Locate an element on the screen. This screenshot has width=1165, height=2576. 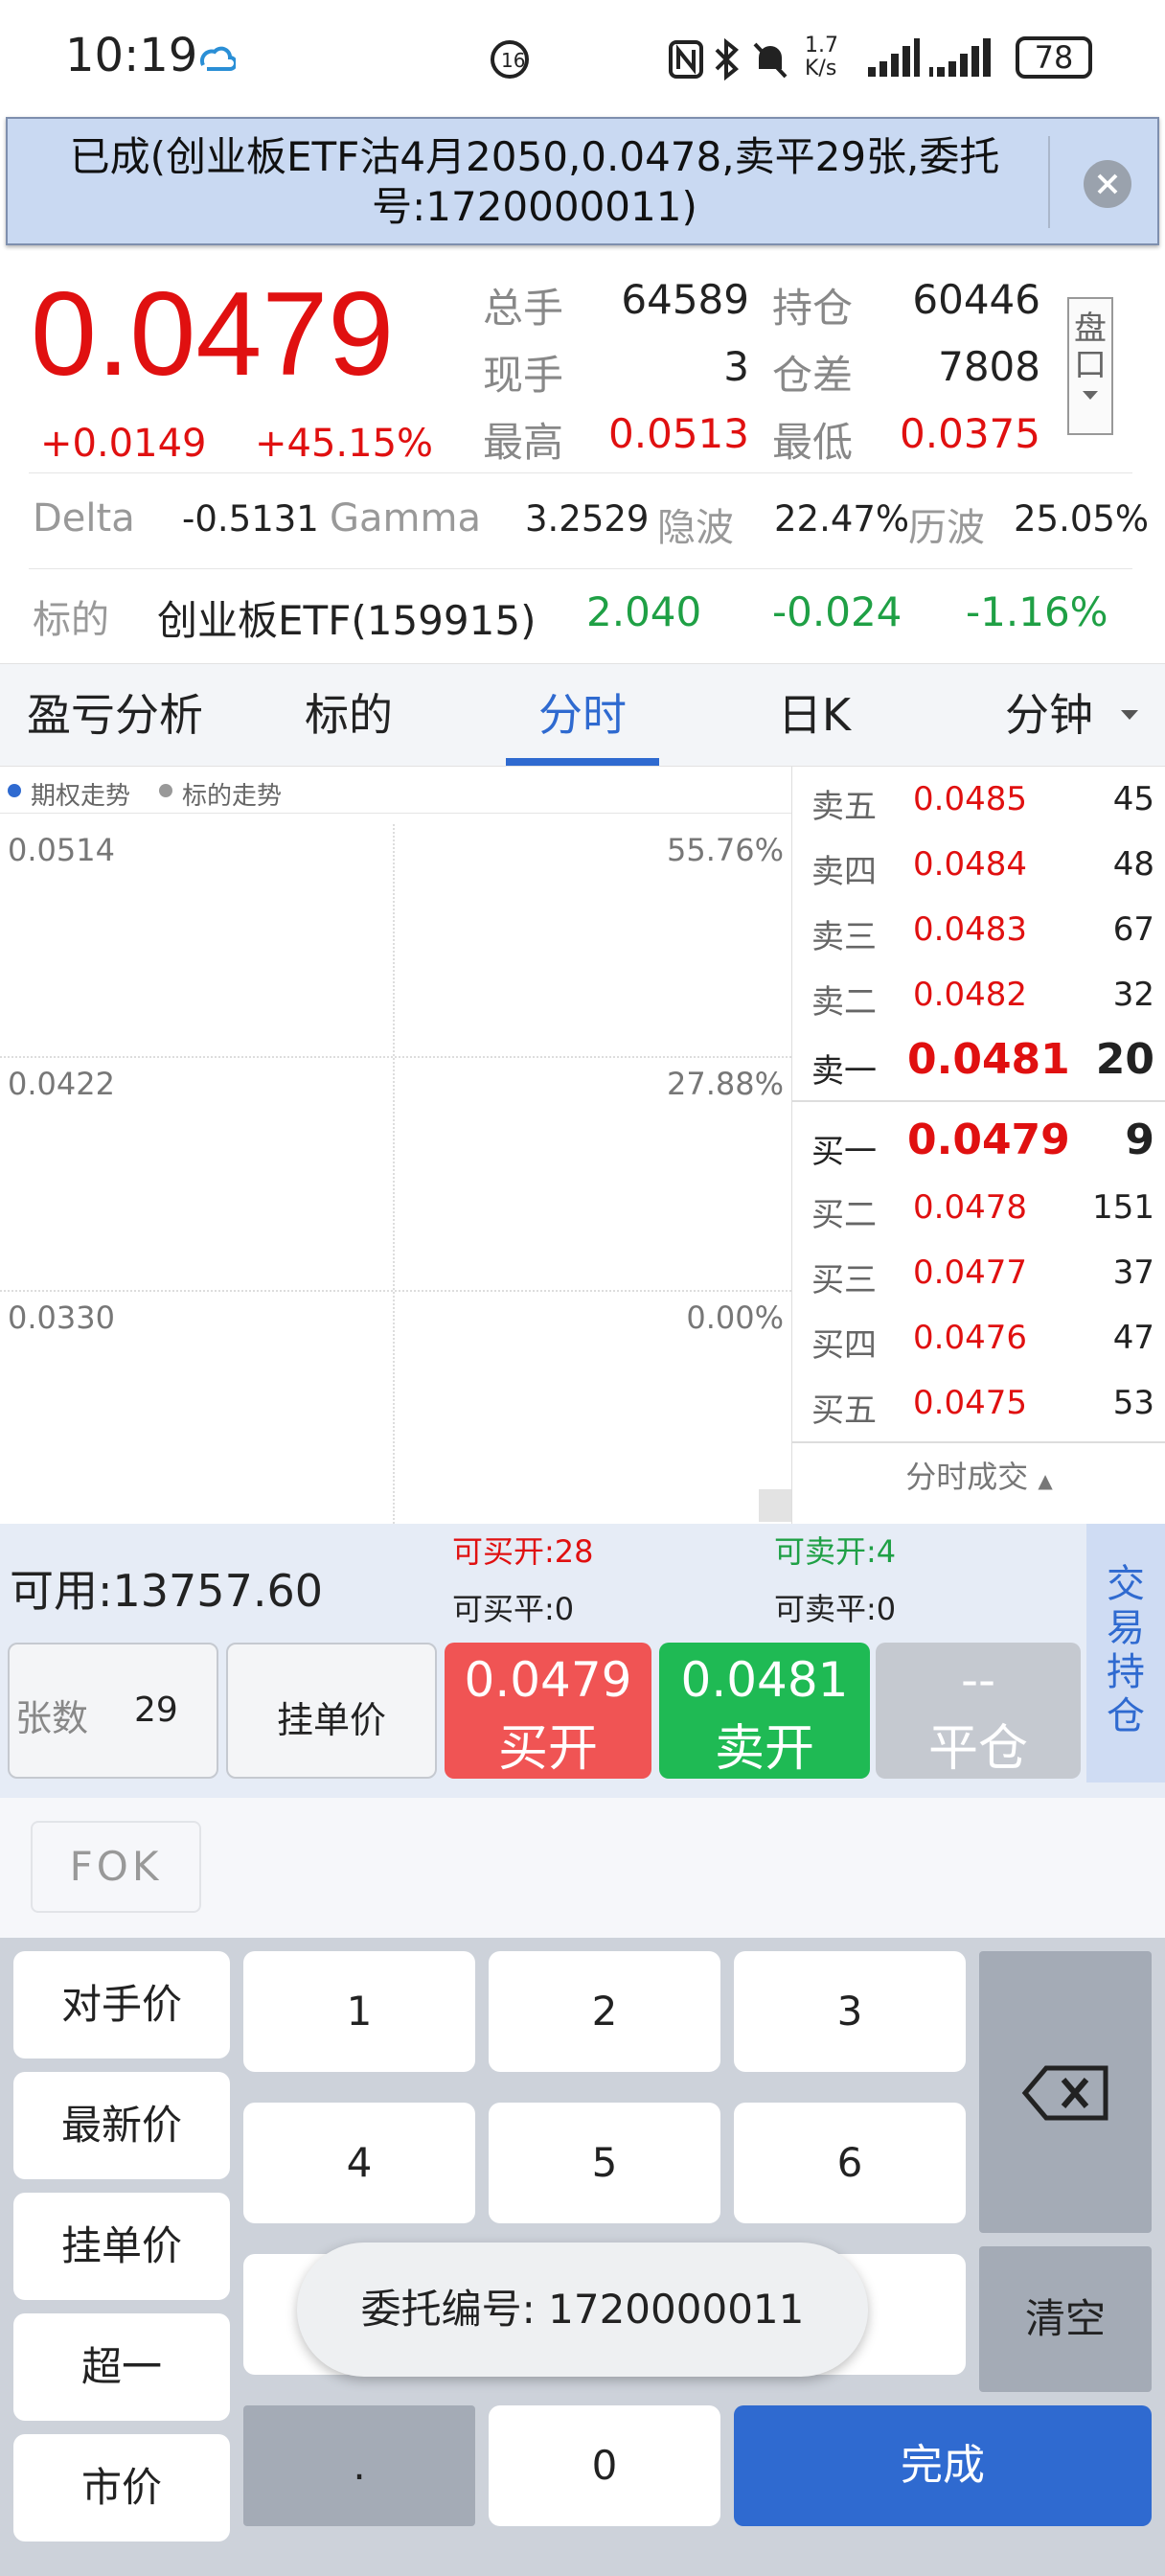
legend-dot-underlying is located at coordinates (165, 790).